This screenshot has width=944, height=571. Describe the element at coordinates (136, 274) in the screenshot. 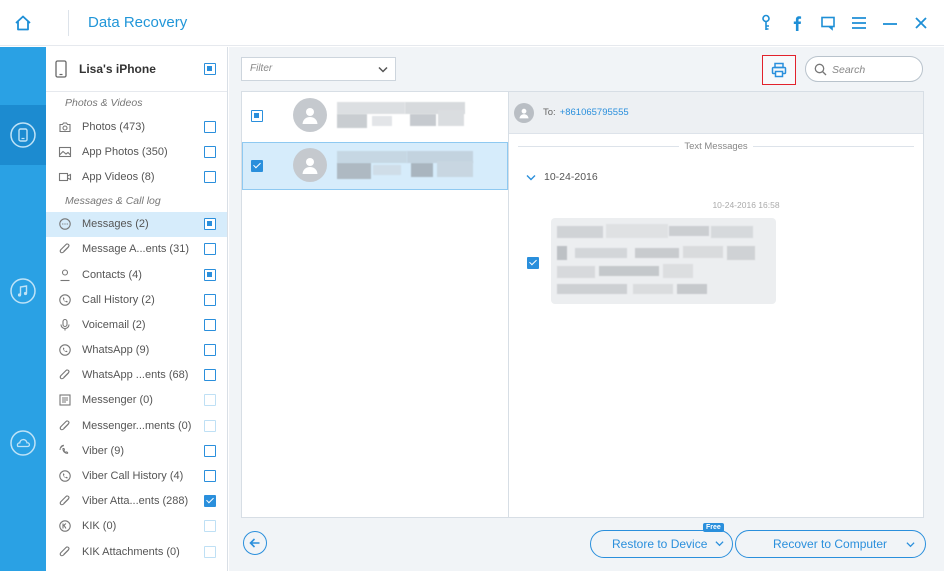

I see `category-item: Contacts (4)` at that location.